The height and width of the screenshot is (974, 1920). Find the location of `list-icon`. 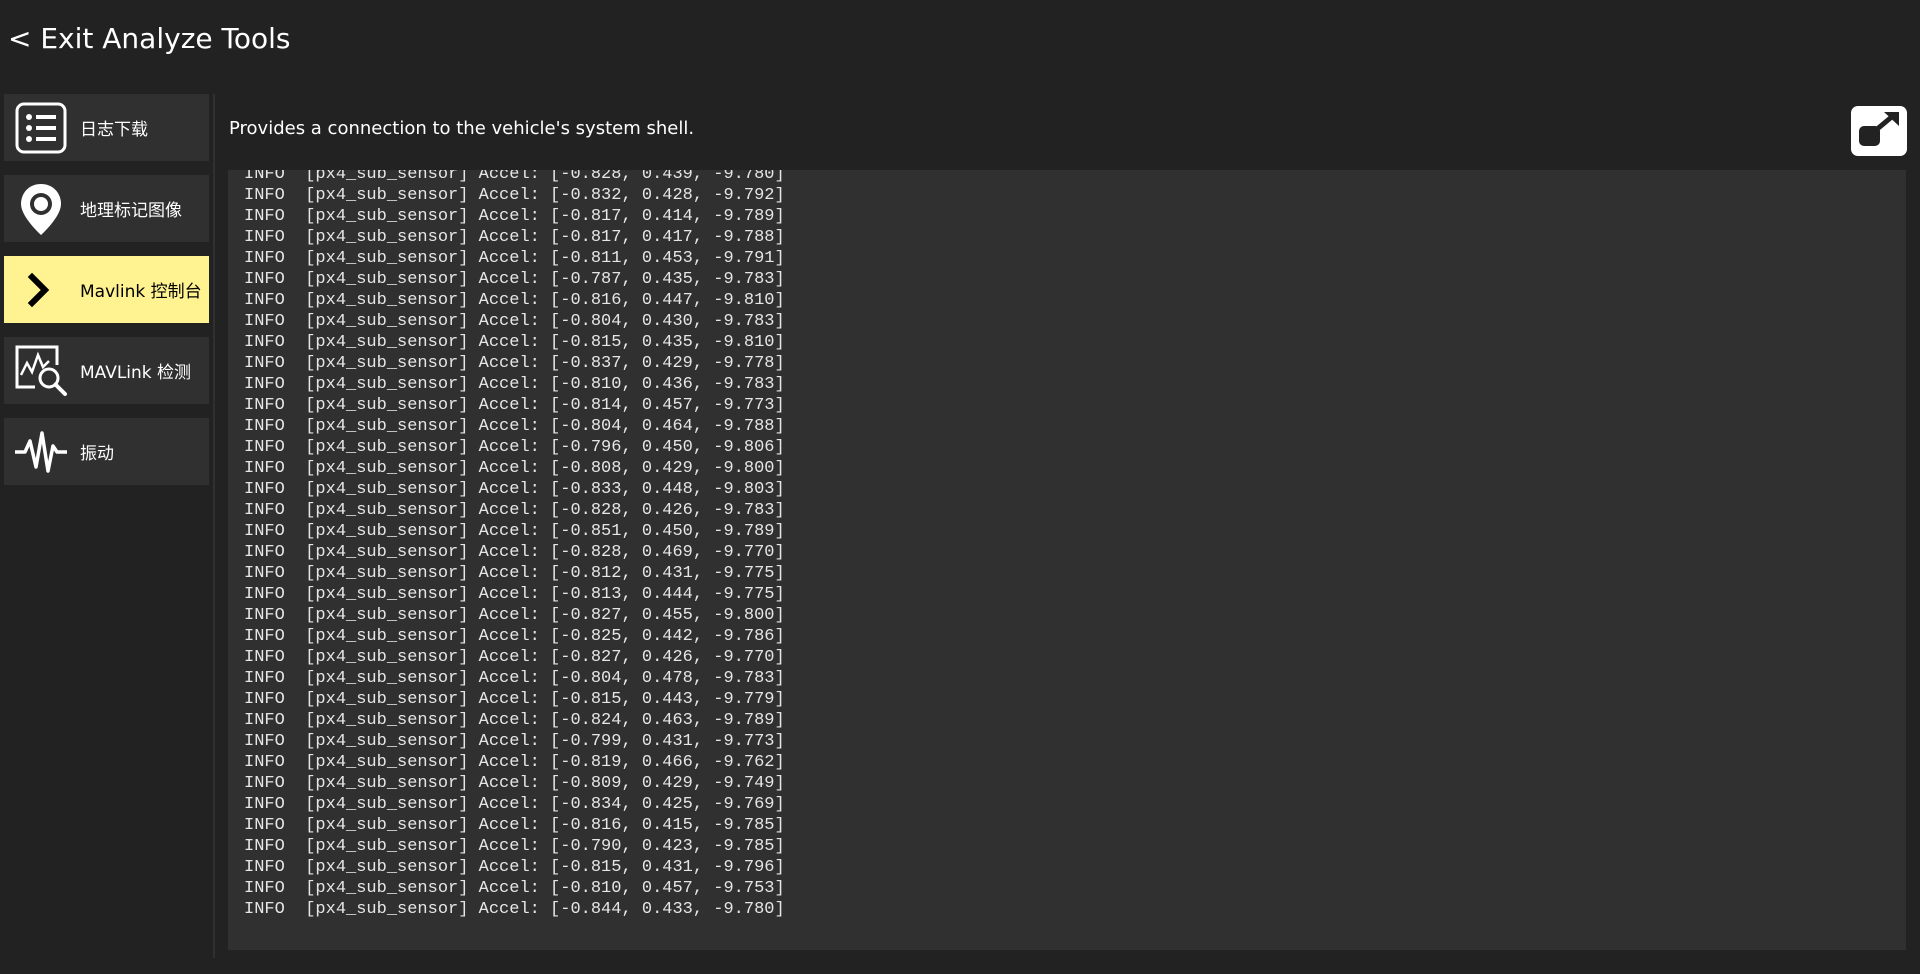

list-icon is located at coordinates (41, 128).